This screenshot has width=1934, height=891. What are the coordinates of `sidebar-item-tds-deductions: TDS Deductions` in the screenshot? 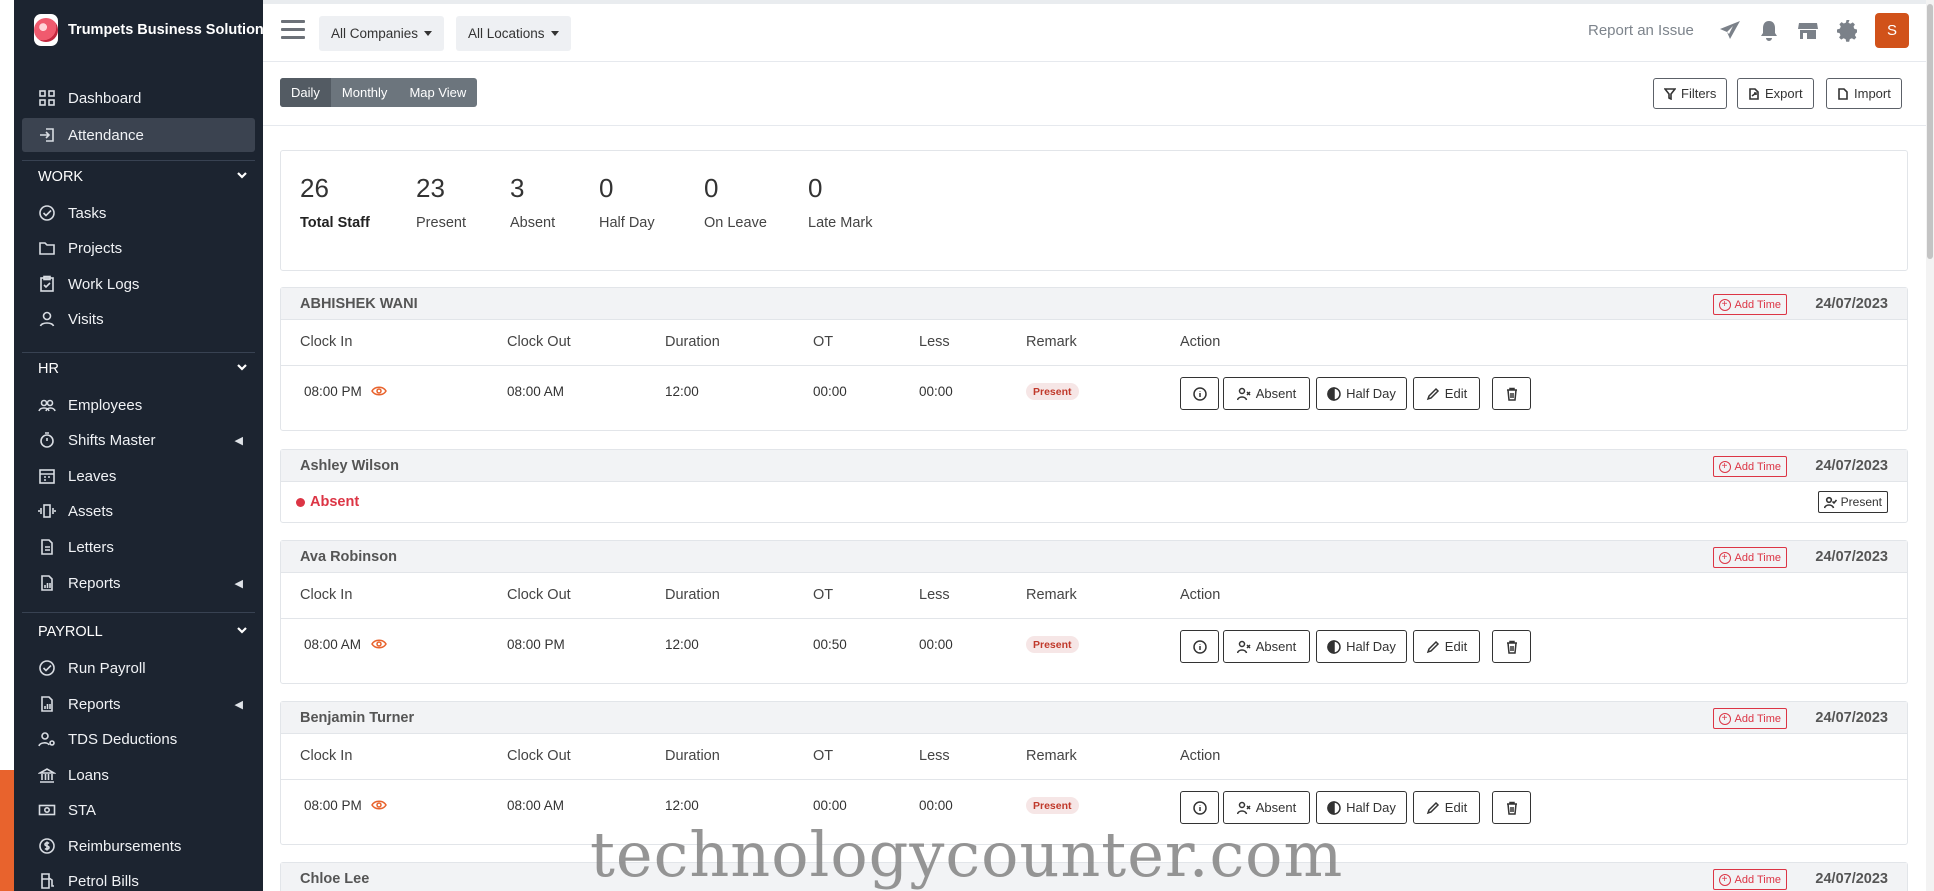 It's located at (138, 739).